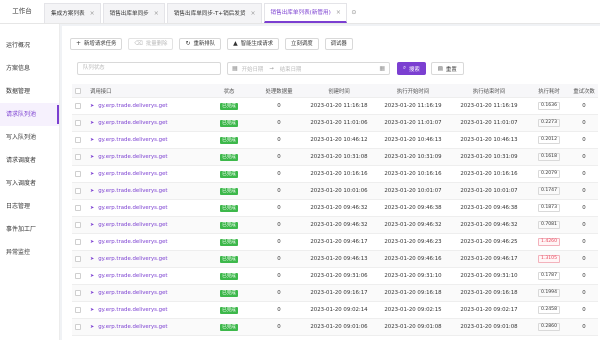 The image size is (600, 340). I want to click on add-request-task-button: + 新增请求任务, so click(96, 44).